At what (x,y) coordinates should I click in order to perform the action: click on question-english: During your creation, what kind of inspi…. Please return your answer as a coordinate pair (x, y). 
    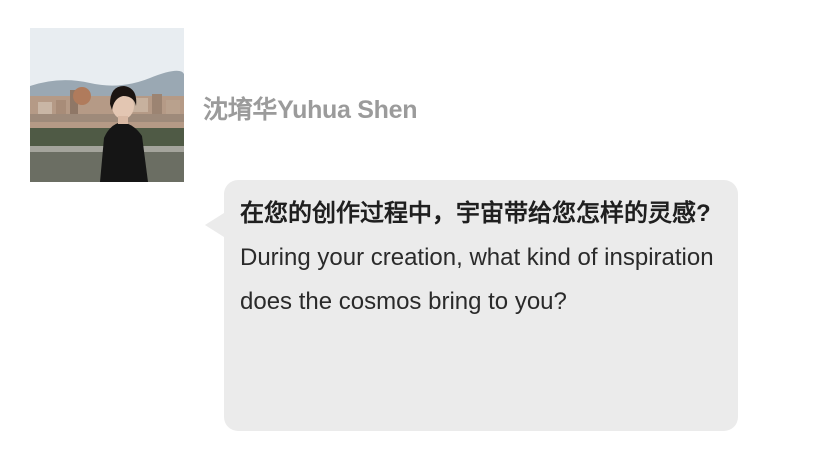
    Looking at the image, I should click on (477, 279).